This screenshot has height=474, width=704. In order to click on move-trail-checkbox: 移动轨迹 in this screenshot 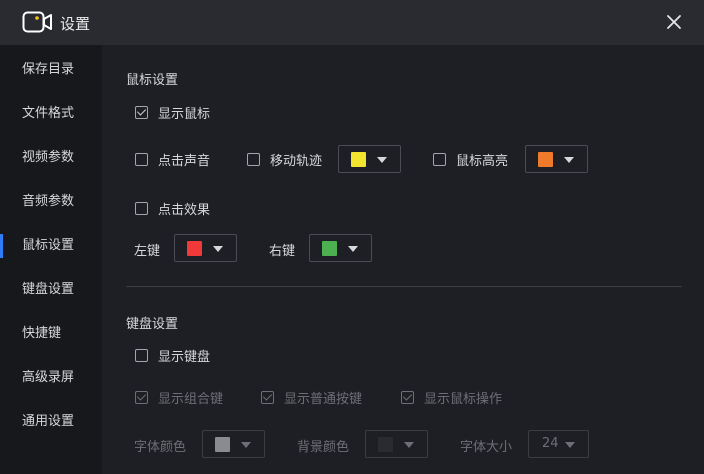, I will do `click(284, 159)`.